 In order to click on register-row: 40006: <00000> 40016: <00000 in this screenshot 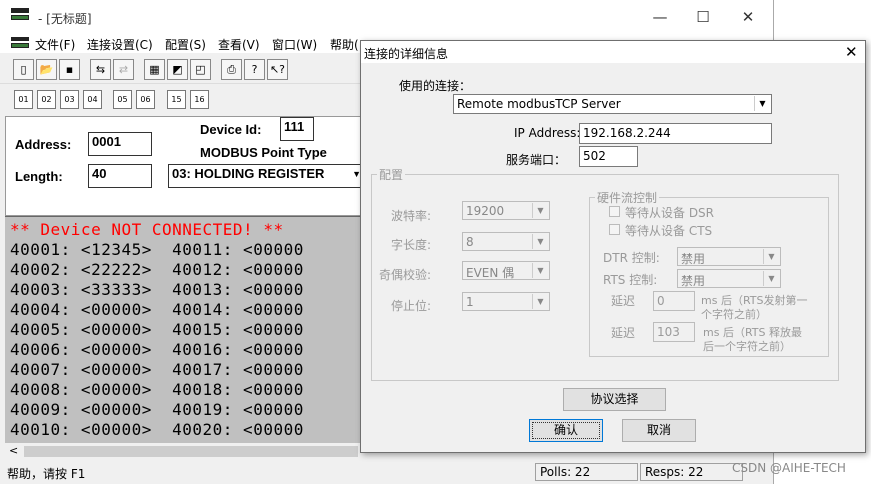, I will do `click(157, 349)`.